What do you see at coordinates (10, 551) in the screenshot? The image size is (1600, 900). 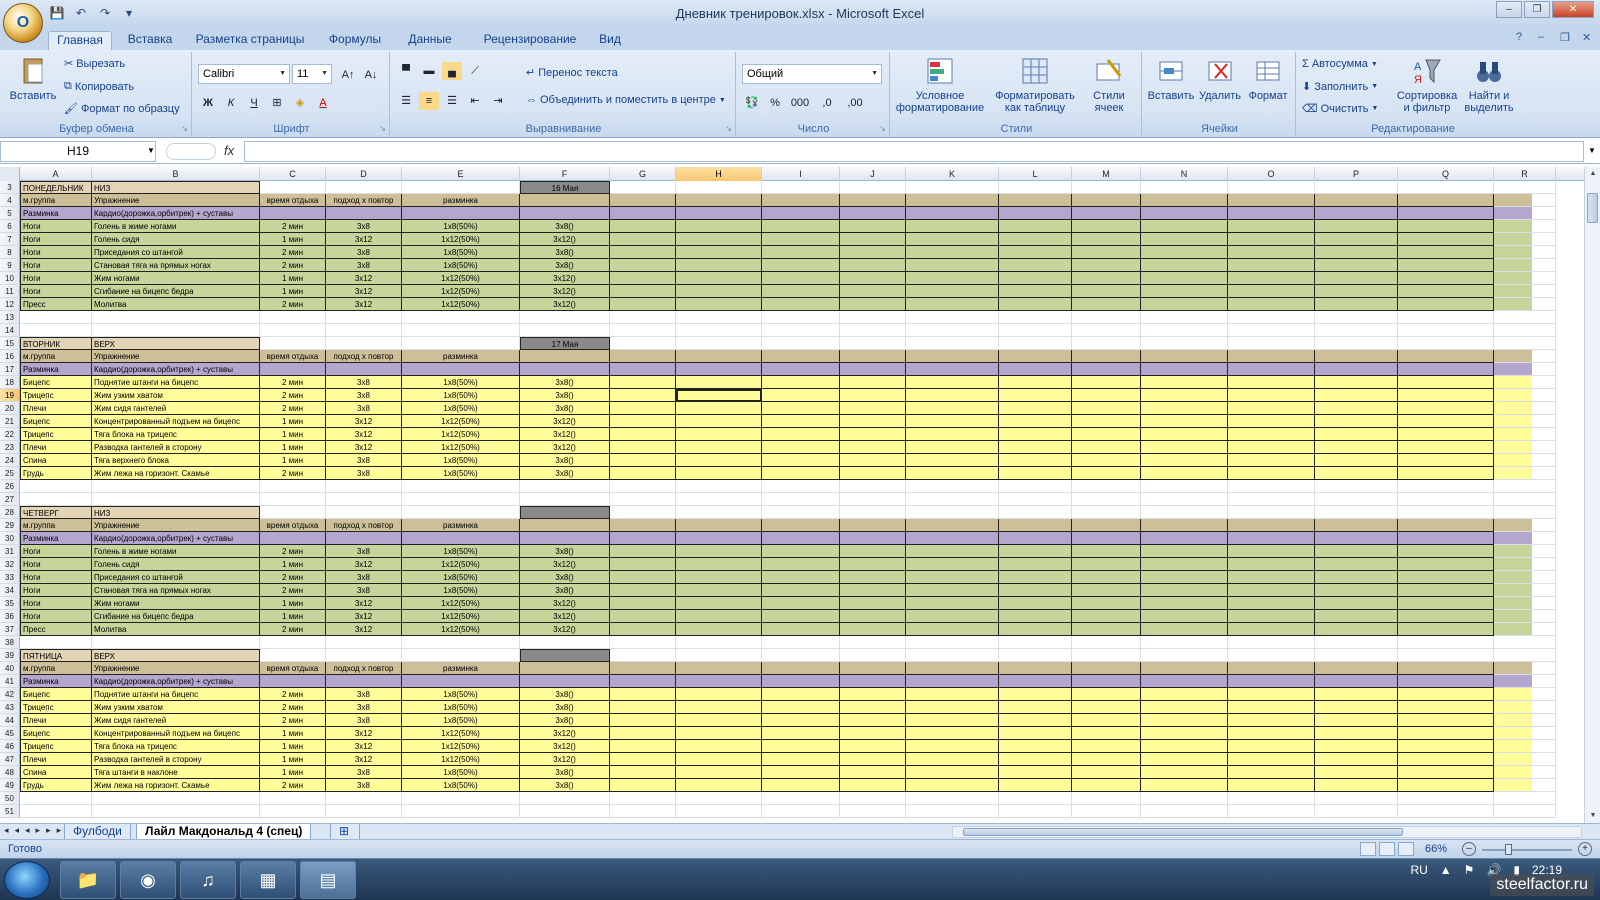 I see `row-header: 31` at bounding box center [10, 551].